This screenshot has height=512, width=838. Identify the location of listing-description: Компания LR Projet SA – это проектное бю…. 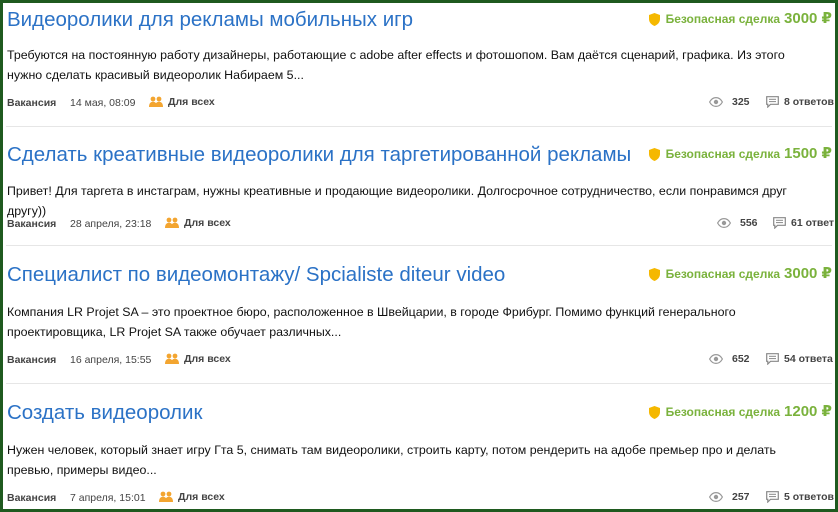
(371, 322).